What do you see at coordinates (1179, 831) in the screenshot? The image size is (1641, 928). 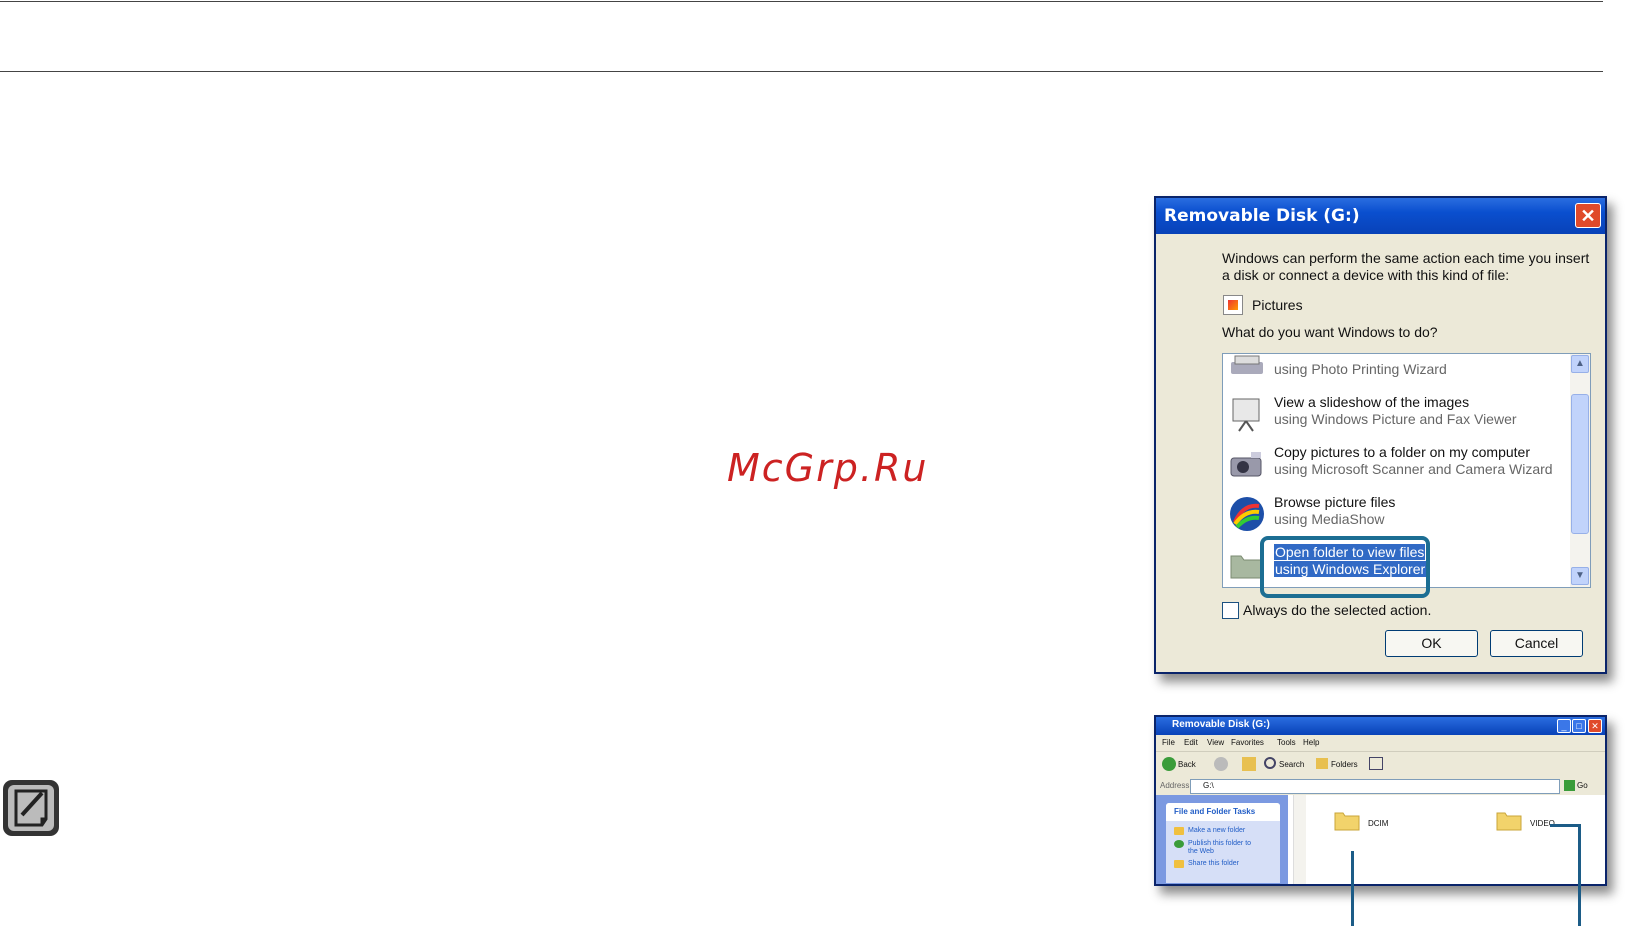 I see `new-folder-icon` at bounding box center [1179, 831].